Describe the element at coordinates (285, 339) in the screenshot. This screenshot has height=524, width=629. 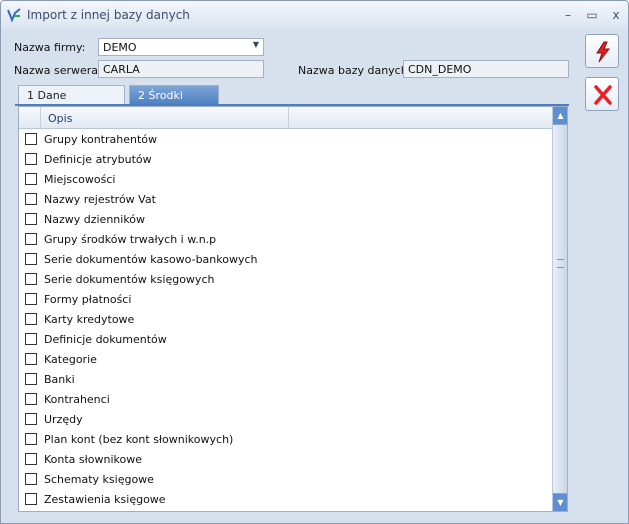
I see `table-row: Definicje dokumentów` at that location.